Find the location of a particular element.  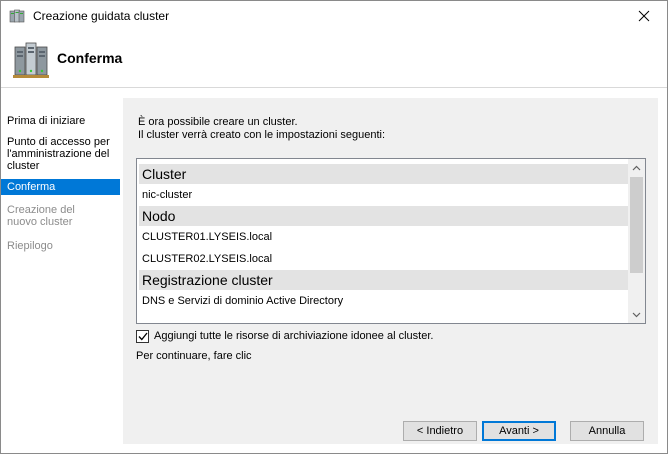

vertical-scrollbar is located at coordinates (636, 241).